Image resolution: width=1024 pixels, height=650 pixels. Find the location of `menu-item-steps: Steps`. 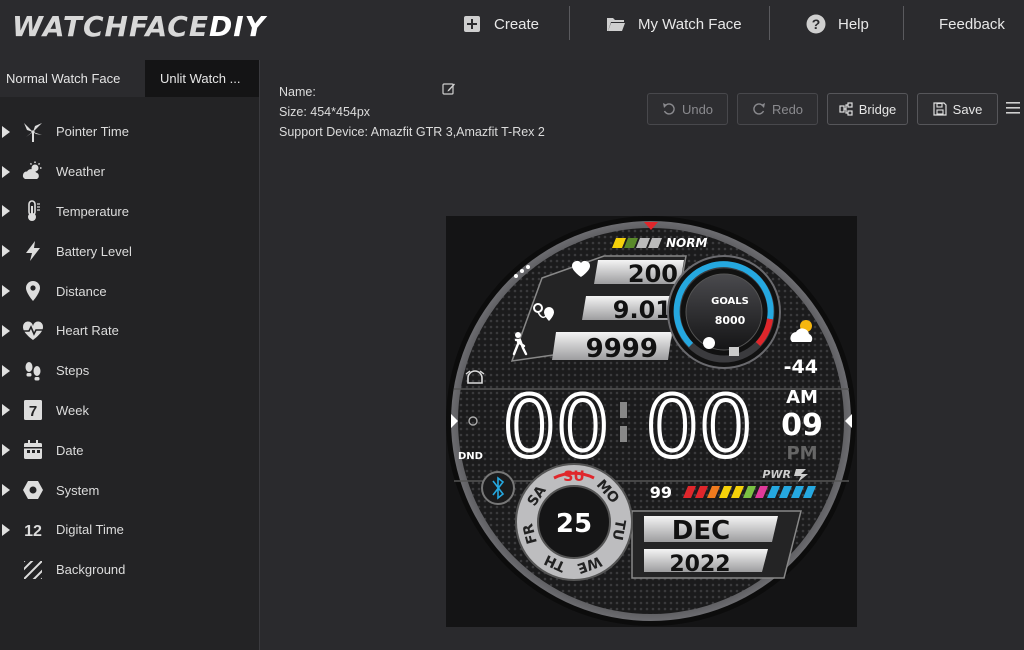

menu-item-steps: Steps is located at coordinates (129, 371).